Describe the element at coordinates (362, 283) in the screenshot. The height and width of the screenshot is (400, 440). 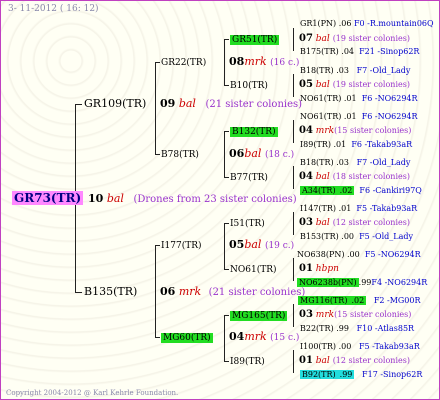
I see `gen4-queen: NO6238b(PN) .99F4 -NO6294R` at that location.